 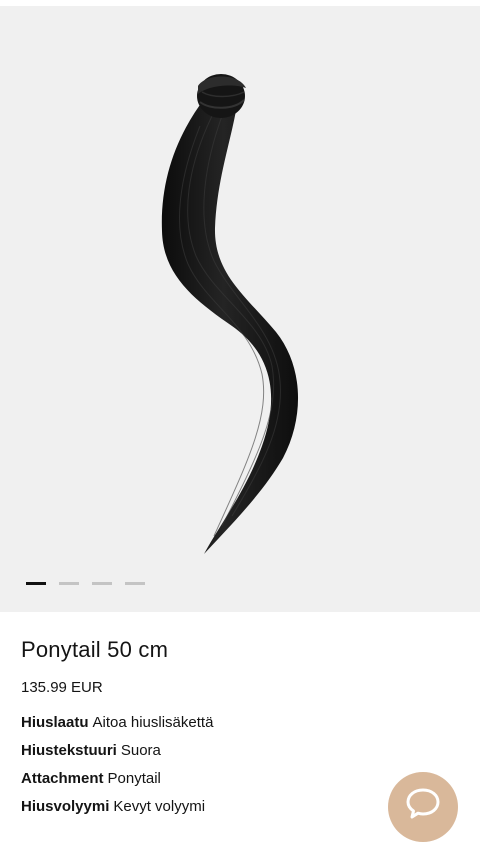 I want to click on product-title: Ponytail 50 cm, so click(x=95, y=649).